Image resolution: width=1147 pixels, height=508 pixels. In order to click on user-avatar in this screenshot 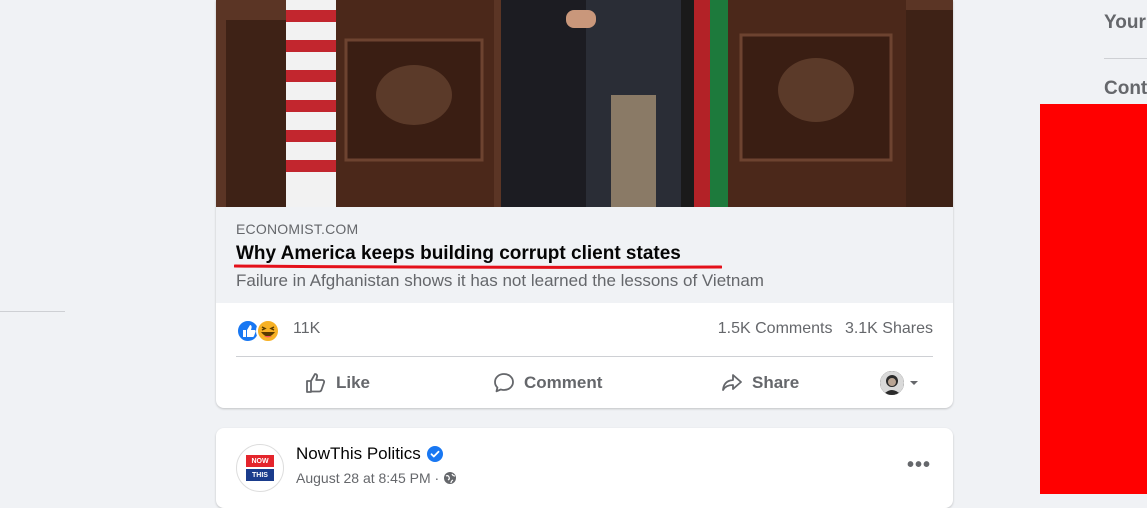, I will do `click(892, 383)`.